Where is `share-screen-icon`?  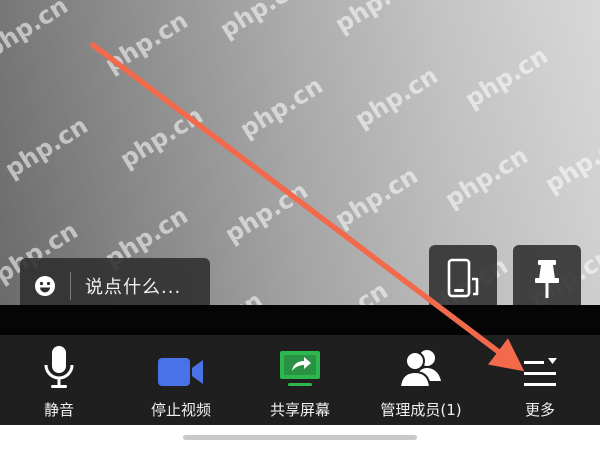
share-screen-icon is located at coordinates (300, 368).